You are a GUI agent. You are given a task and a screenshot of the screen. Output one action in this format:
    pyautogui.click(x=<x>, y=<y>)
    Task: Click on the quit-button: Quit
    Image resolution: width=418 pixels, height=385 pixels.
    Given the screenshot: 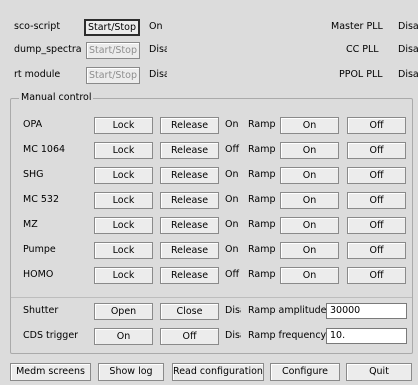 What is the action you would take?
    pyautogui.click(x=379, y=372)
    